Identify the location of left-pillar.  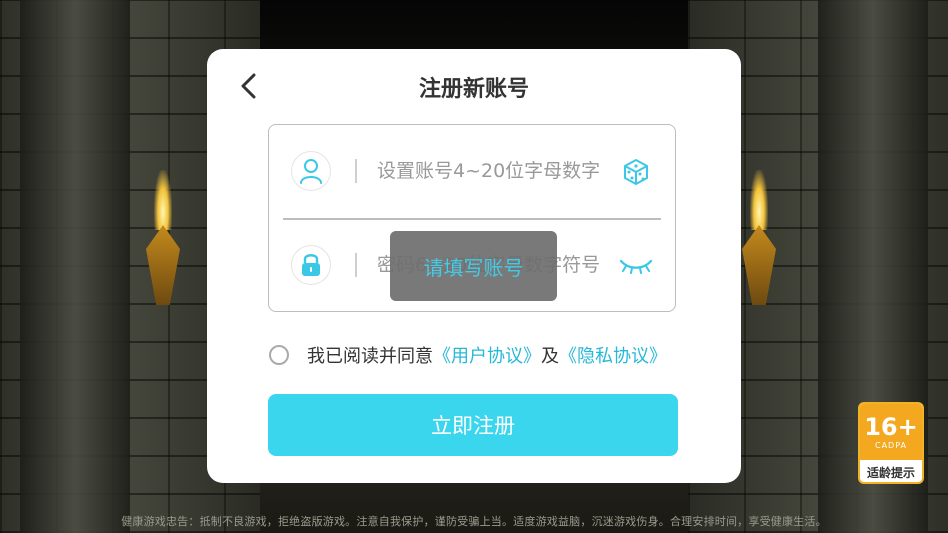
(75, 266).